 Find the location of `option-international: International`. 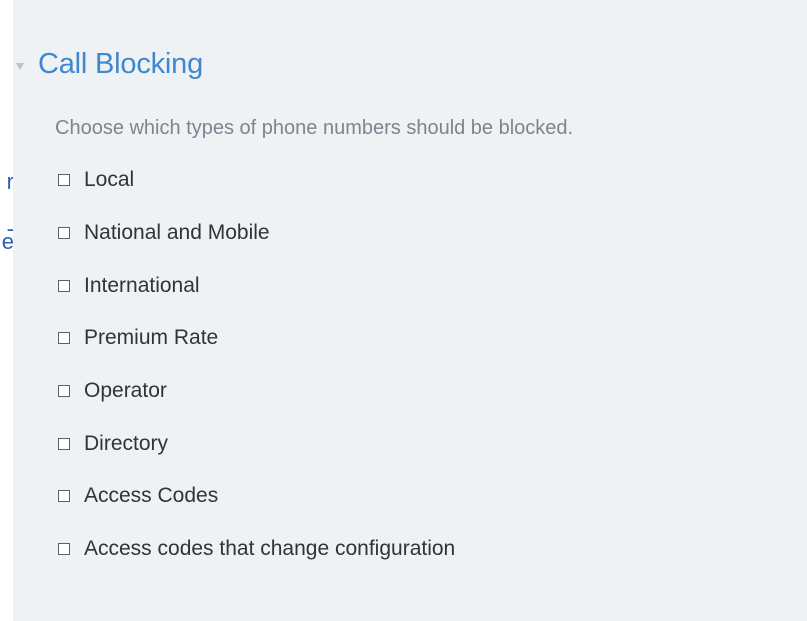

option-international: International is located at coordinates (255, 285).